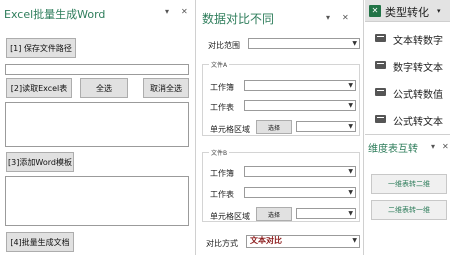 The image size is (450, 255). I want to click on close-x-icon: ✕, so click(375, 11).